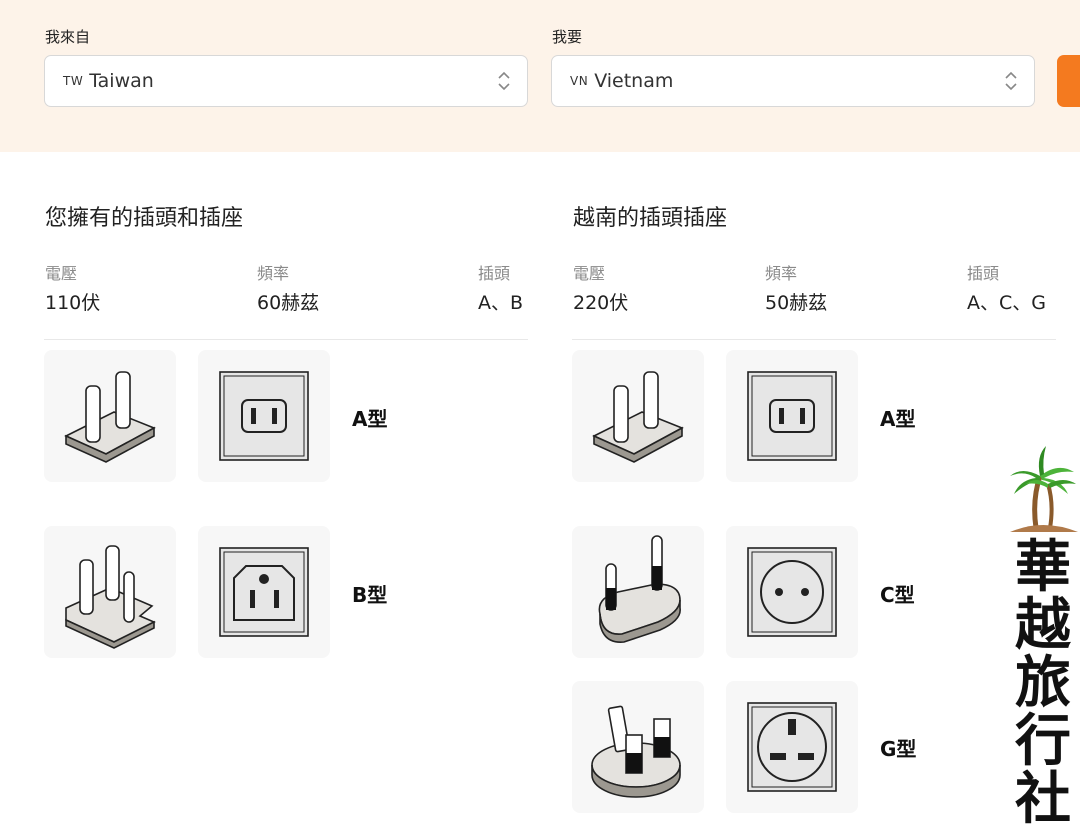 Image resolution: width=1080 pixels, height=832 pixels. I want to click on right-plug-label: 插頭, so click(983, 273).